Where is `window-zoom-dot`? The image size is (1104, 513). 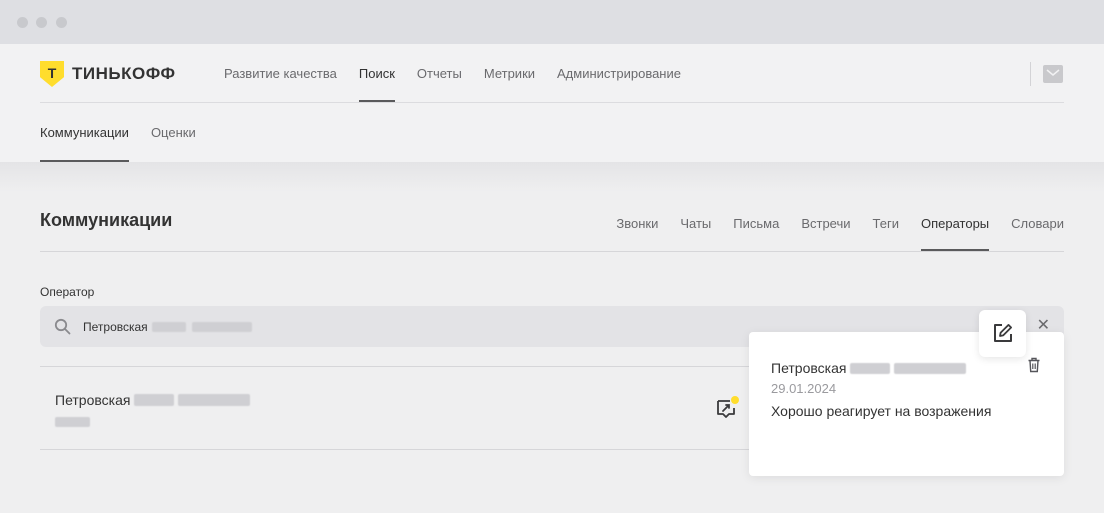 window-zoom-dot is located at coordinates (61, 22).